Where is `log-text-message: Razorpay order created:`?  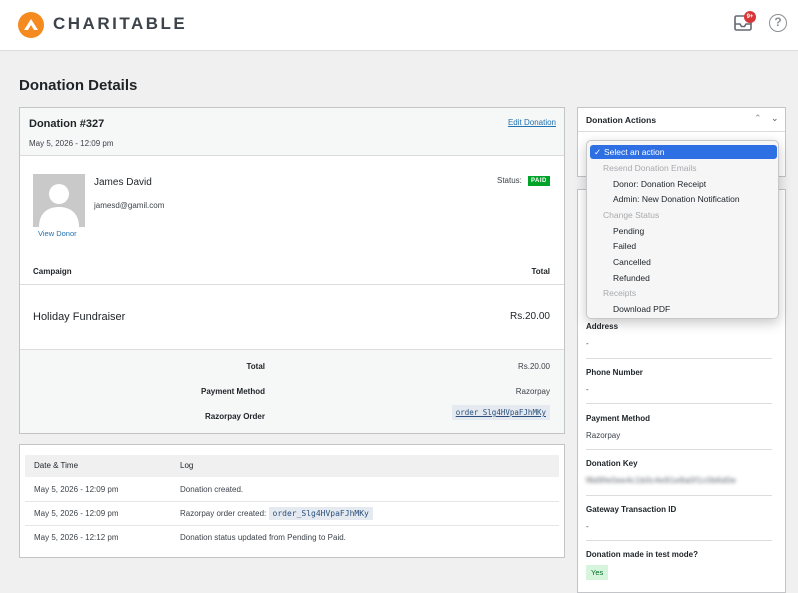 log-text-message: Razorpay order created: is located at coordinates (223, 513).